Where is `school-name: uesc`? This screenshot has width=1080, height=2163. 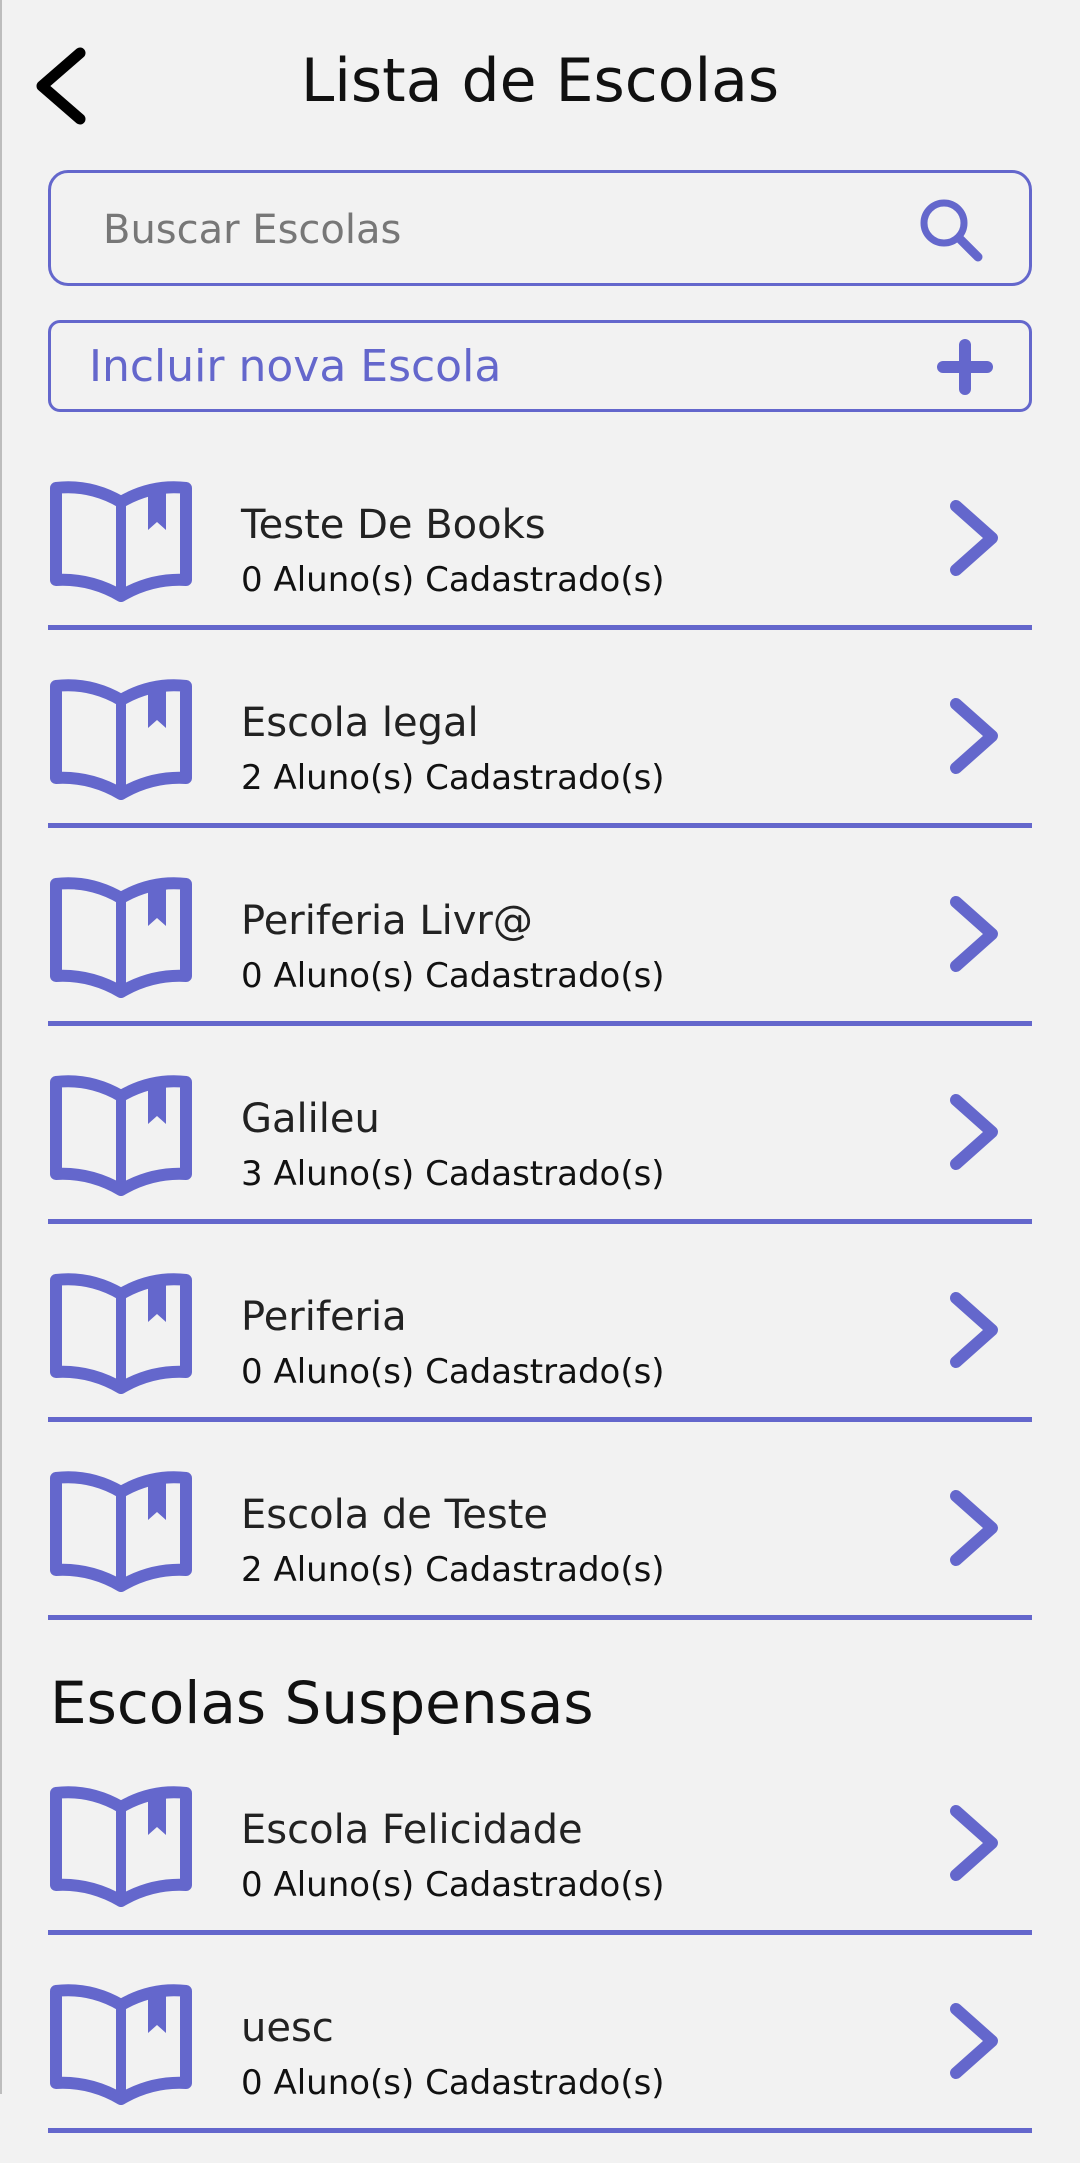 school-name: uesc is located at coordinates (287, 2028).